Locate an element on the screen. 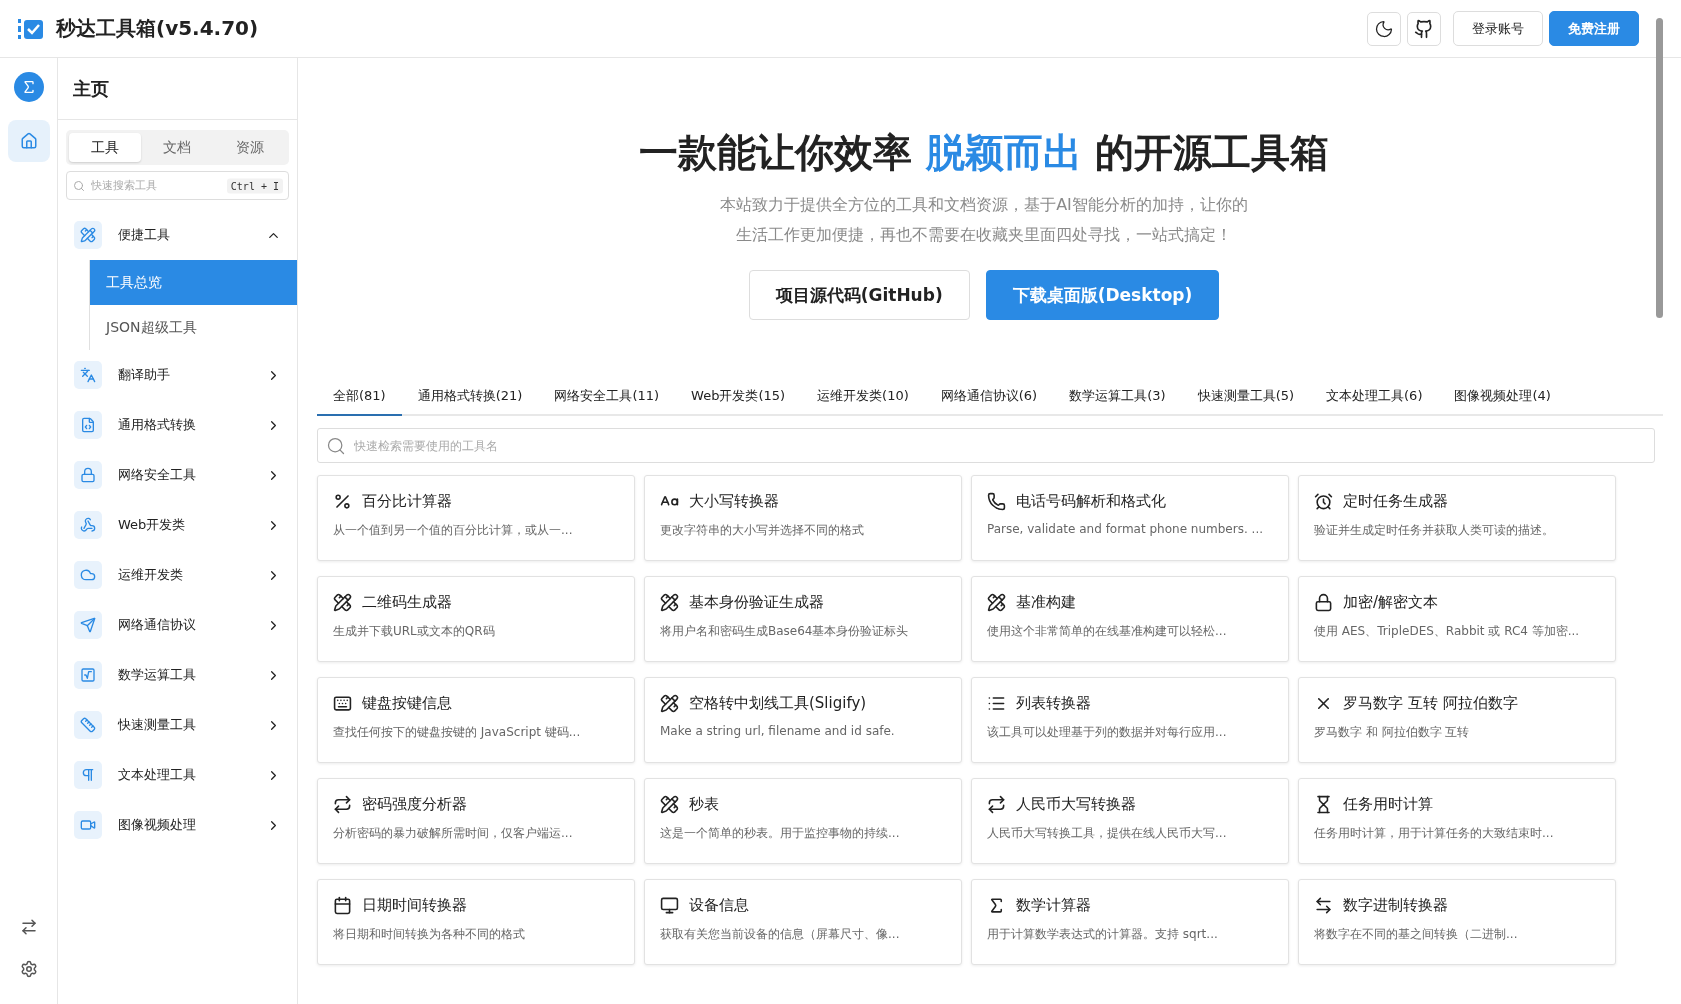 The height and width of the screenshot is (1004, 1681). category-tab: 图像视频处理(4) is located at coordinates (1502, 396).